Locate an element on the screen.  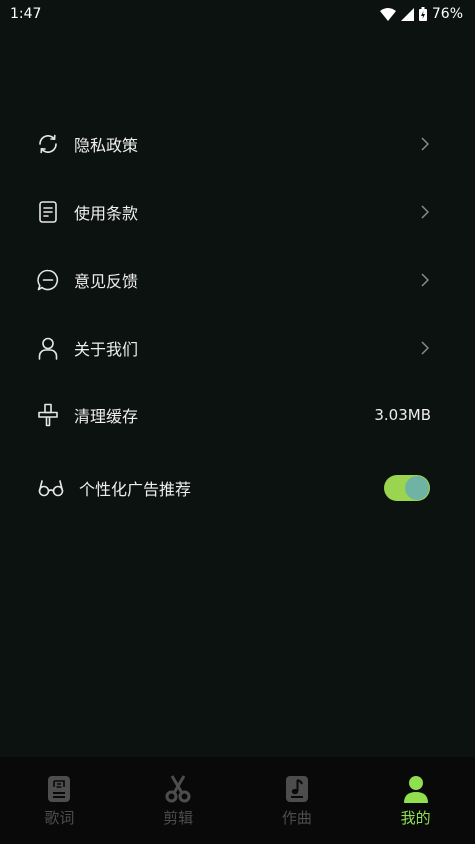
settings-label-cache: 清理缓存 is located at coordinates (106, 416).